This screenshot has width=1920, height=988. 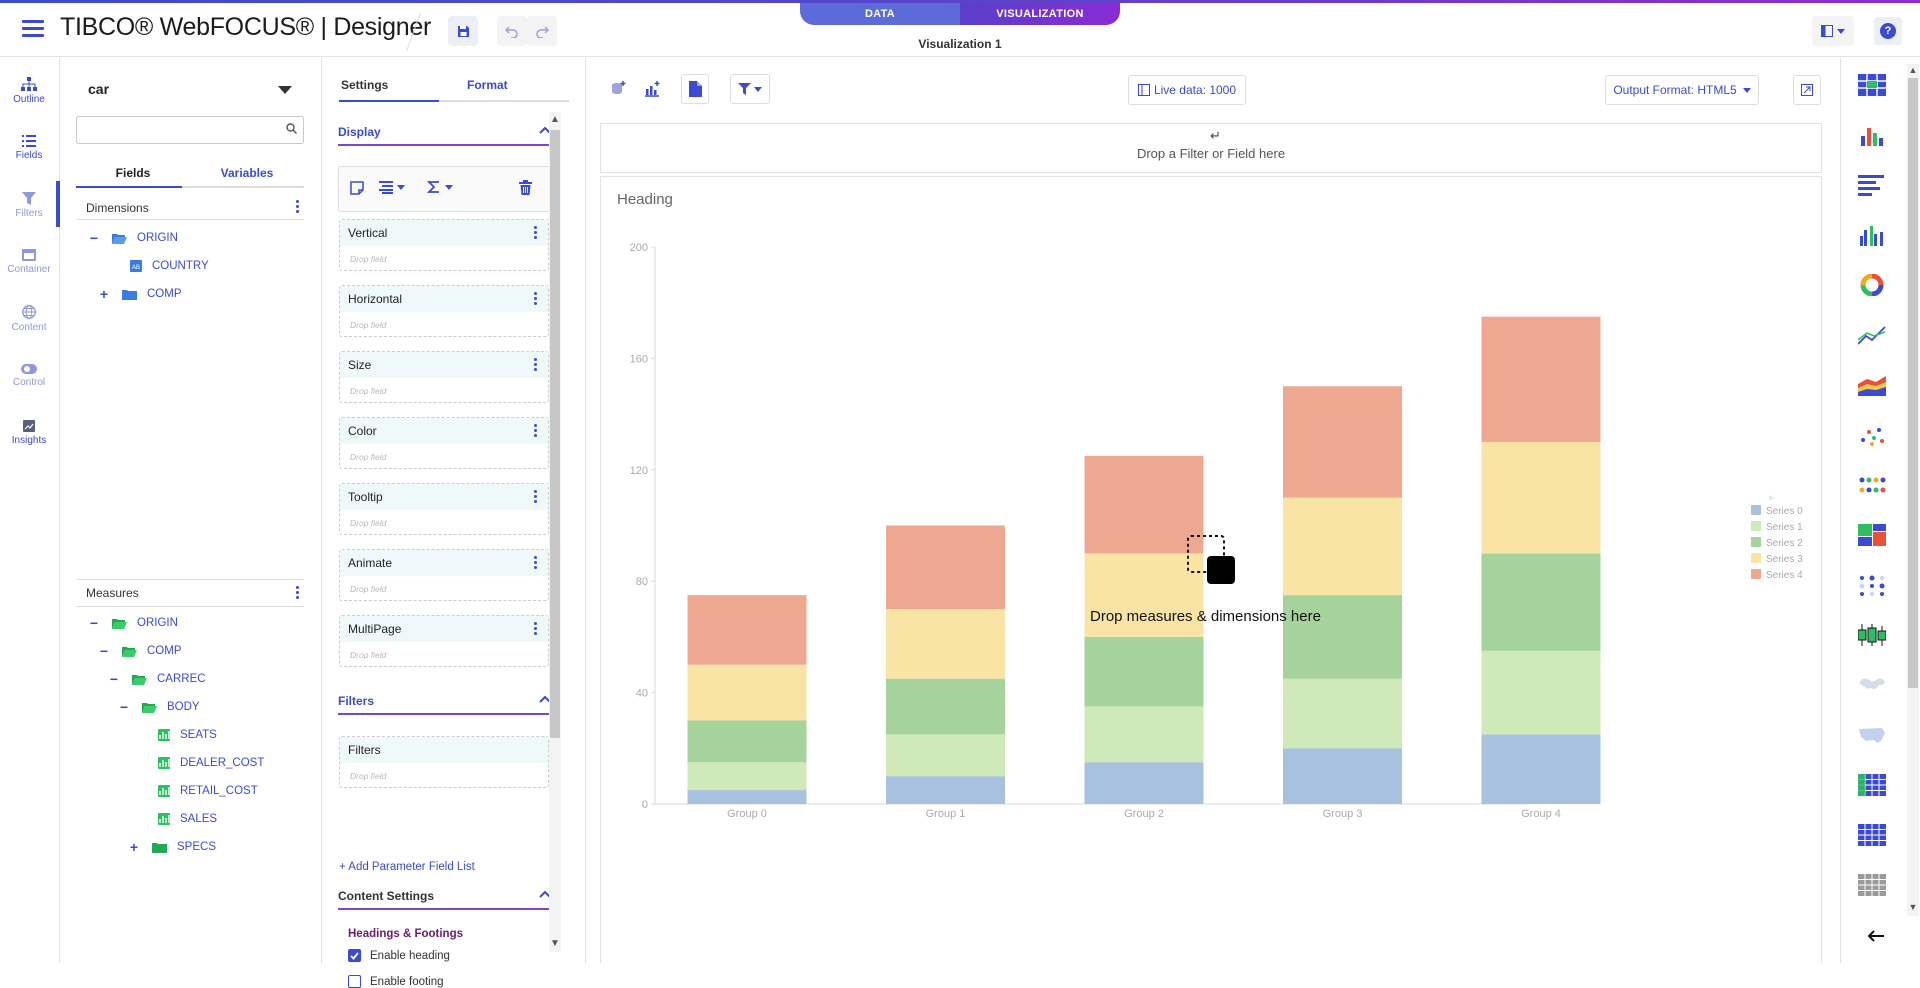 What do you see at coordinates (133, 623) in the screenshot?
I see `tree-item-meas-origin: − ORIGIN` at bounding box center [133, 623].